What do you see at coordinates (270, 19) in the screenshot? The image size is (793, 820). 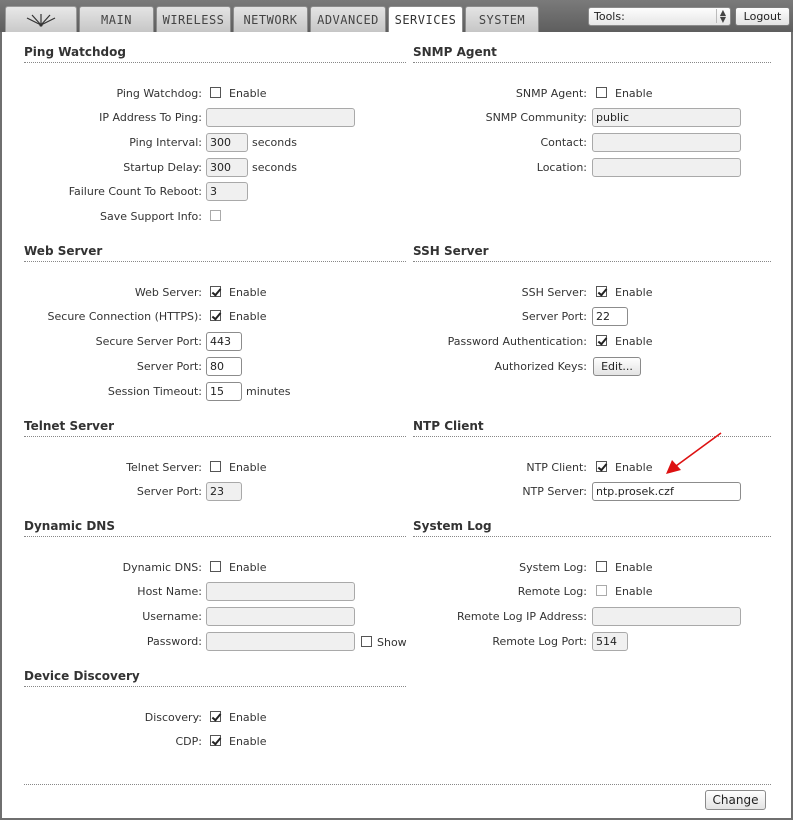 I see `tab-network: NETWORK` at bounding box center [270, 19].